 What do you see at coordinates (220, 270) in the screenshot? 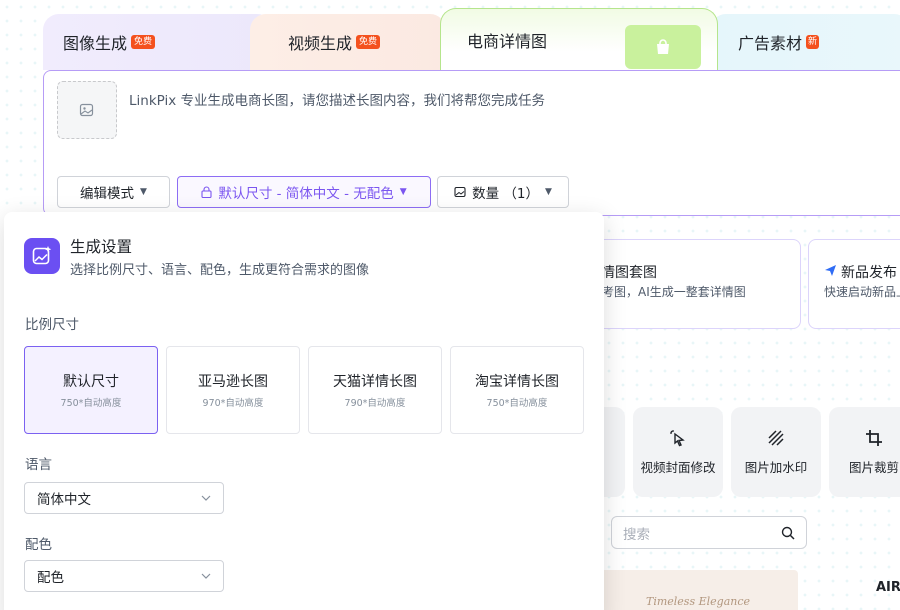
I see `panel-subtitle: 选择比例尺寸、语言、配色，生成更符合需求的图像` at bounding box center [220, 270].